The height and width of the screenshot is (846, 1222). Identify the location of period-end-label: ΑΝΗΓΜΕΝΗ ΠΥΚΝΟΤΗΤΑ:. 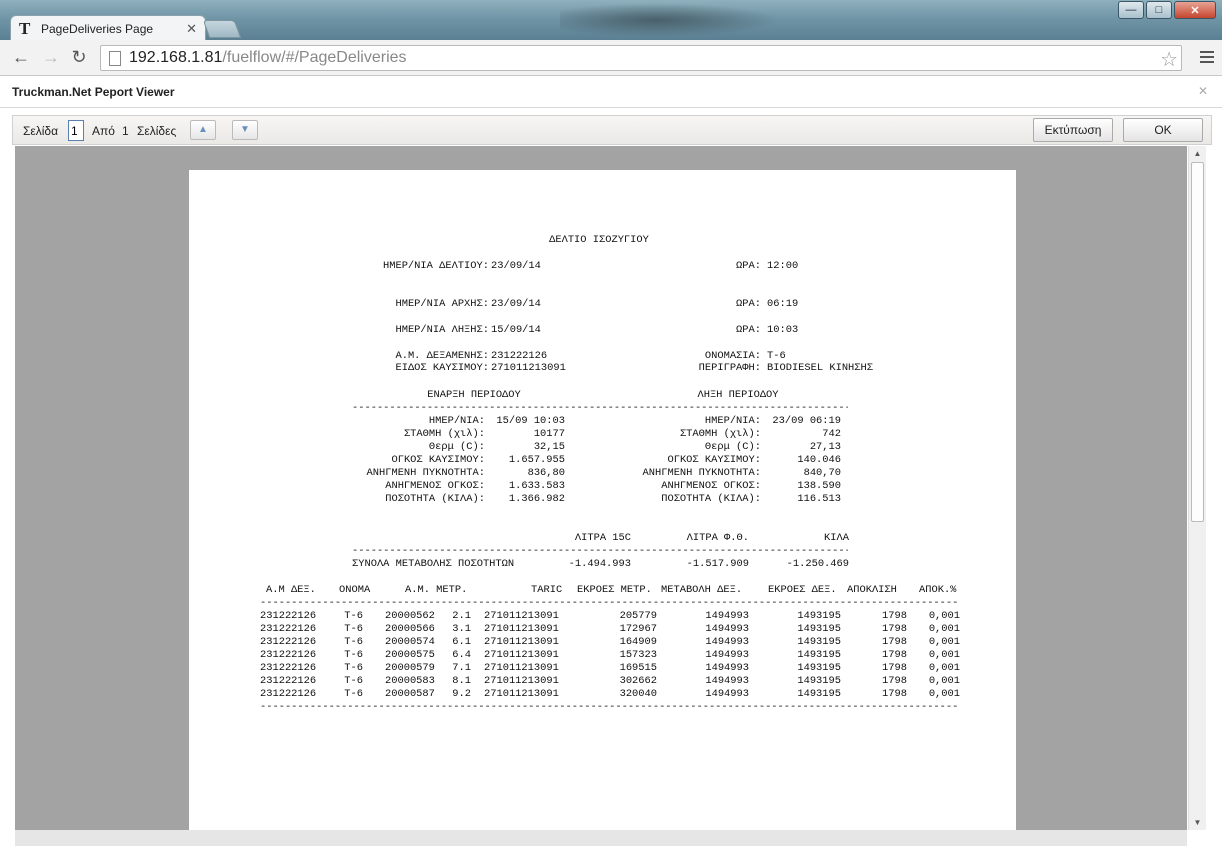
(701, 473).